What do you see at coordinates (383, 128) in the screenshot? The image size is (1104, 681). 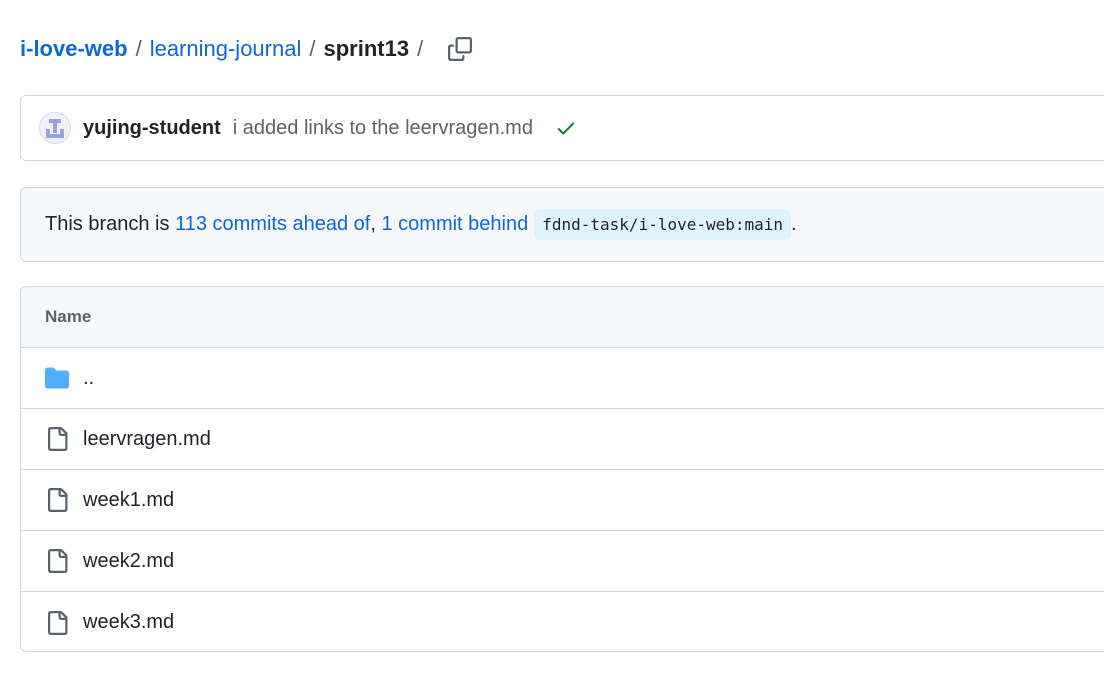 I see `commit-message-link: i added links to the leervragen.md` at bounding box center [383, 128].